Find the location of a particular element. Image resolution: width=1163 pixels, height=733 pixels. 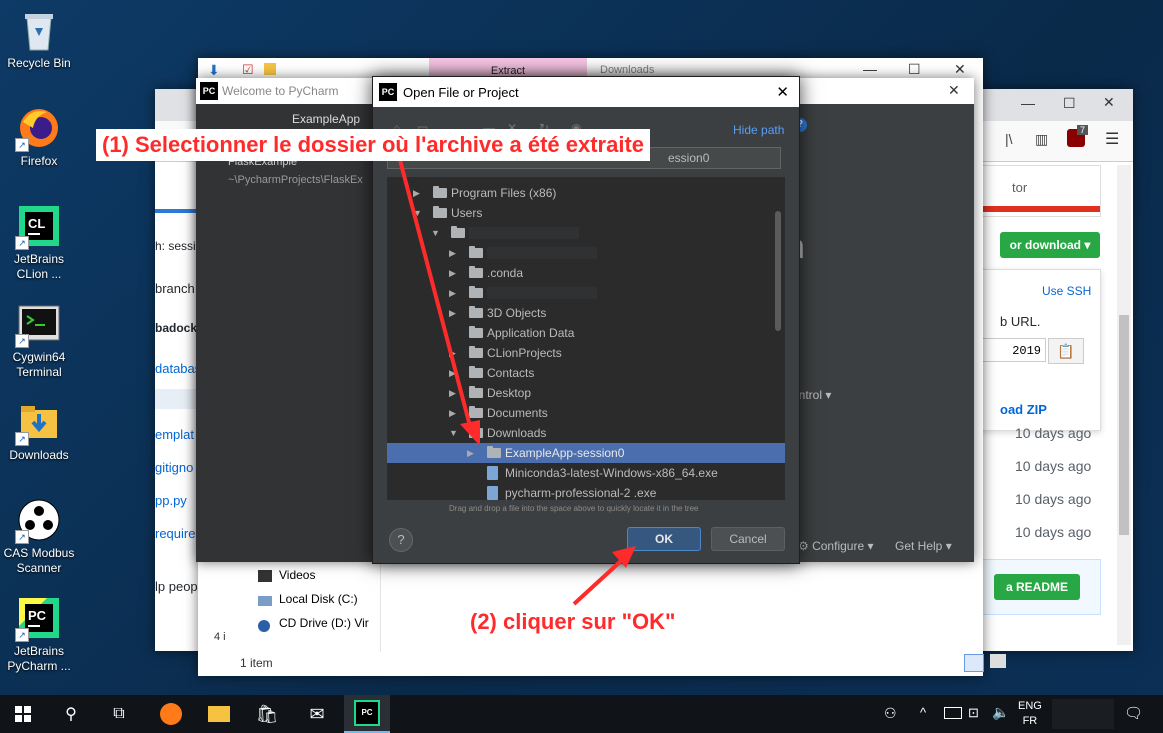

language-indicator: ENG FR is located at coordinates (1030, 714).